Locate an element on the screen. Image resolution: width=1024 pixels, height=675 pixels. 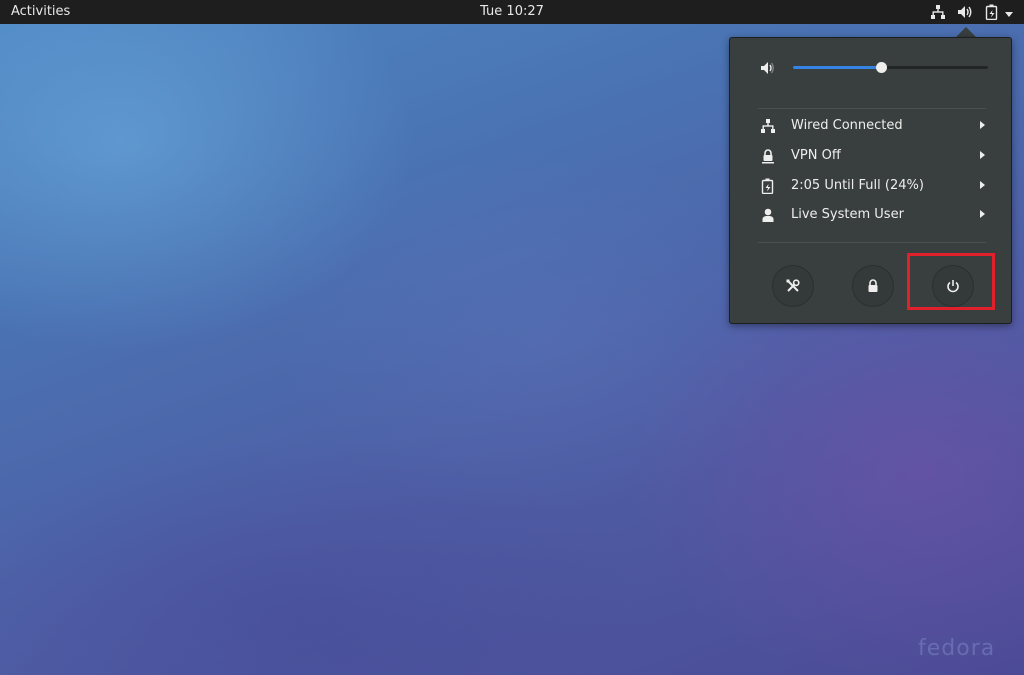
menu-item-battery: 2:05 Until Full (24%) is located at coordinates (870, 186).